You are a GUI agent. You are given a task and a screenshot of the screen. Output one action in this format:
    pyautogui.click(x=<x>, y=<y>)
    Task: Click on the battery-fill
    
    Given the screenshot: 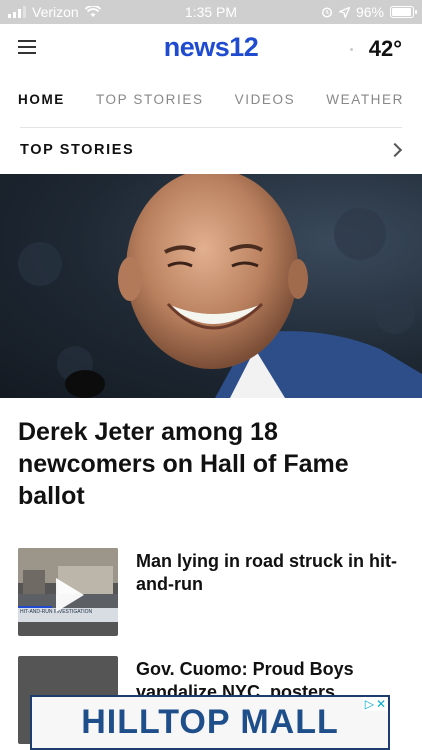 What is the action you would take?
    pyautogui.click(x=402, y=12)
    